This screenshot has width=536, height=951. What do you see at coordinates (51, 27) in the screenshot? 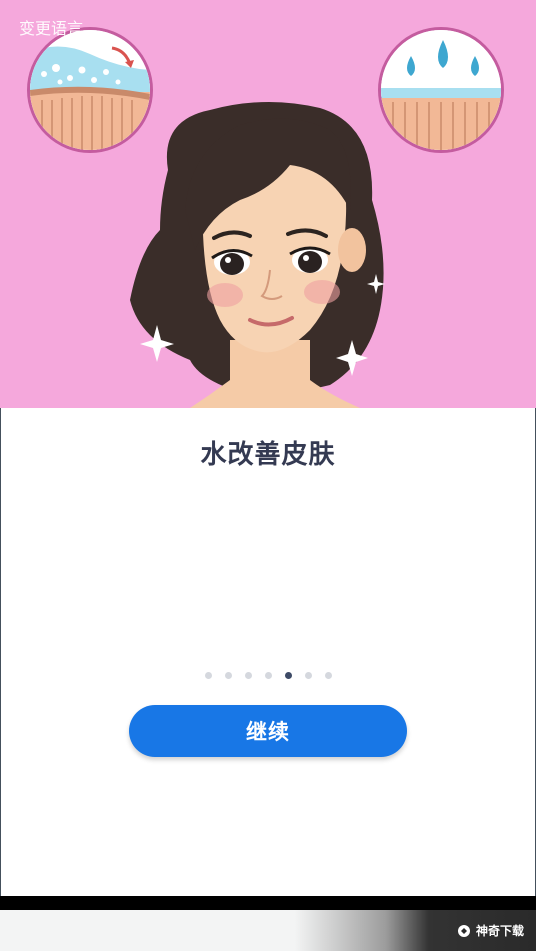
I see `change-language-link: 变更语言` at bounding box center [51, 27].